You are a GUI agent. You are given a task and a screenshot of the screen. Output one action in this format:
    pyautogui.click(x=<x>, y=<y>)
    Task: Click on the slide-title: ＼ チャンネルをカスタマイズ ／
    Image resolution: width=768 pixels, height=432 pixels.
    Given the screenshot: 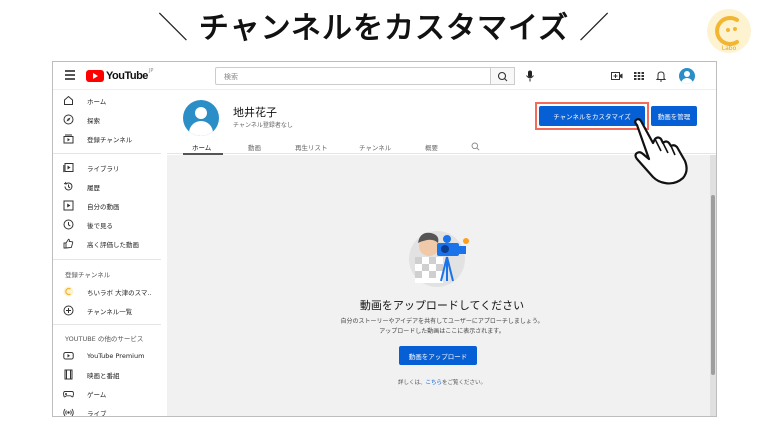 What is the action you would take?
    pyautogui.click(x=384, y=29)
    